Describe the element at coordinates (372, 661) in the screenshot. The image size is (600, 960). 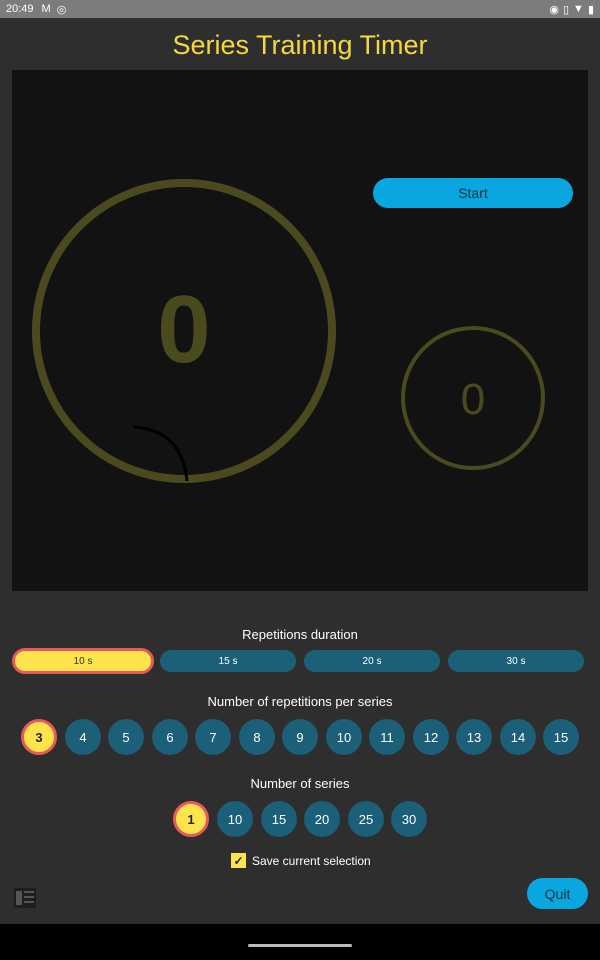
I see `duration-option-20s: 20 s` at that location.